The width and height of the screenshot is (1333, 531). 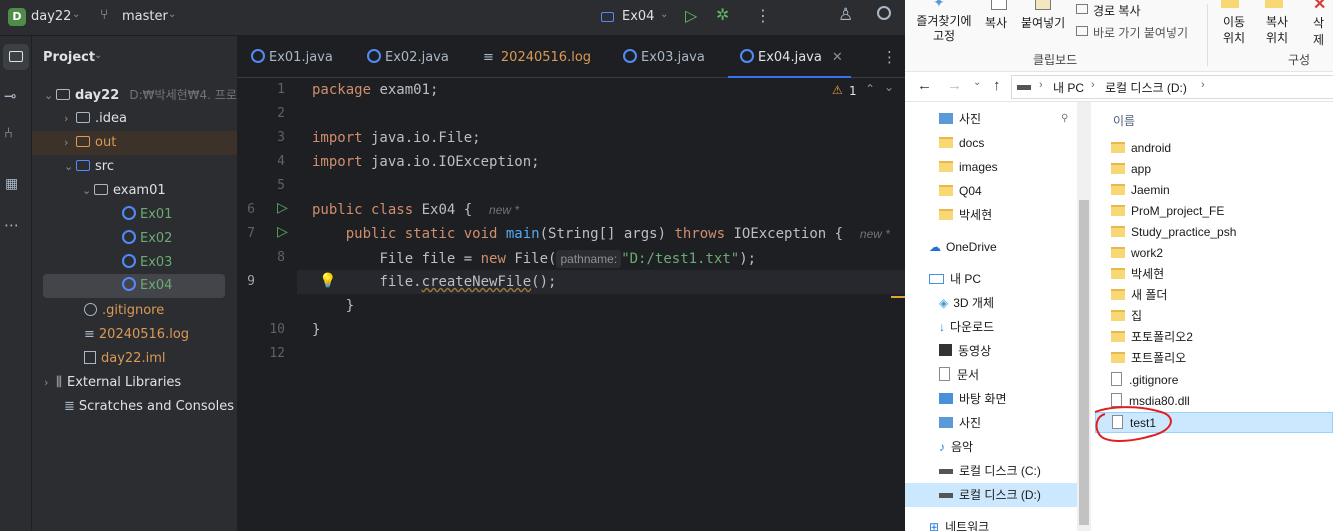 I want to click on nav-item-drive-d-selected: 로컬 디스크 (D:), so click(x=991, y=495).